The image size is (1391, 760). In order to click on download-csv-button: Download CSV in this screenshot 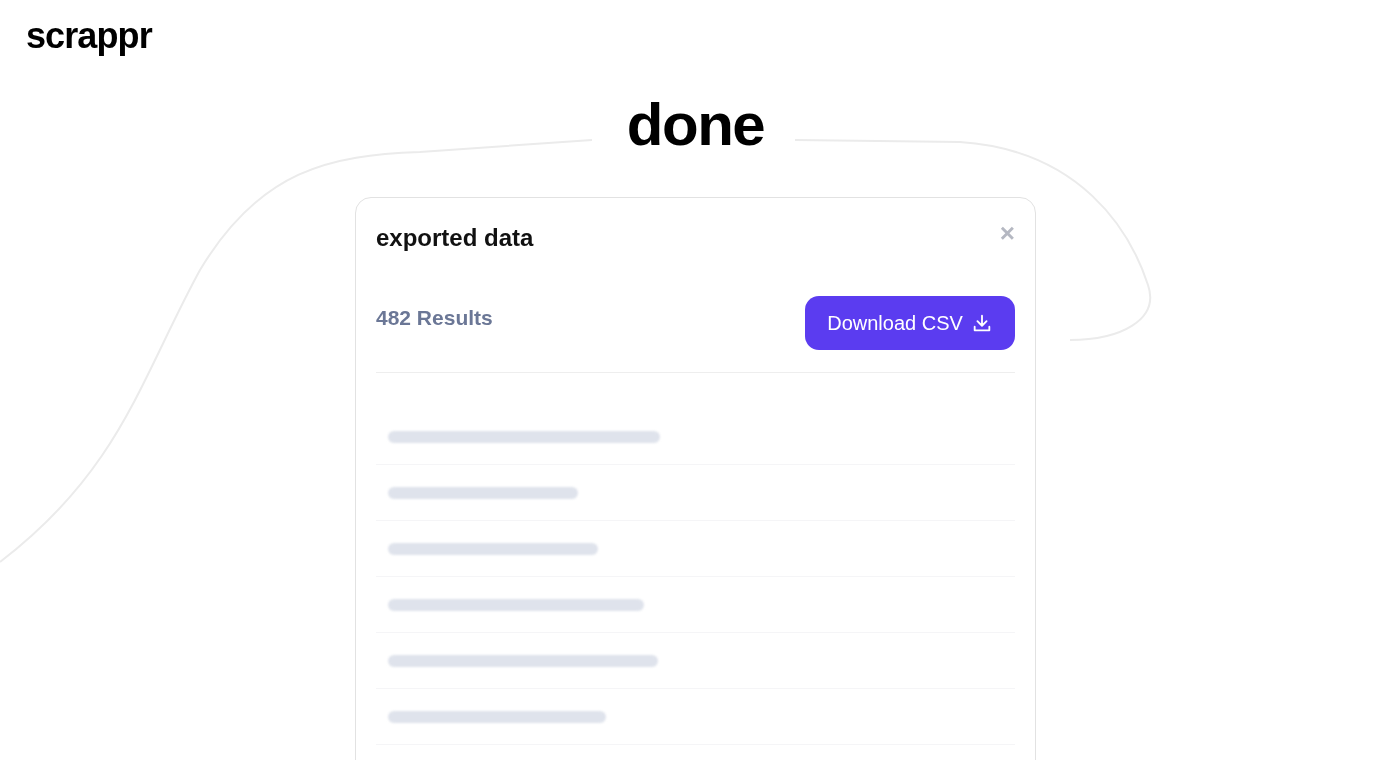, I will do `click(910, 323)`.